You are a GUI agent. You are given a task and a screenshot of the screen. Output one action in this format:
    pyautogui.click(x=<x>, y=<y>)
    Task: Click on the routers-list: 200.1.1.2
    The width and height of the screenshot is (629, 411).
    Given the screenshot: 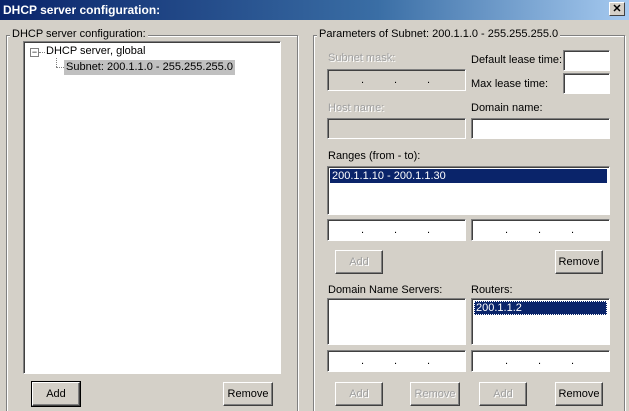 What is the action you would take?
    pyautogui.click(x=540, y=321)
    